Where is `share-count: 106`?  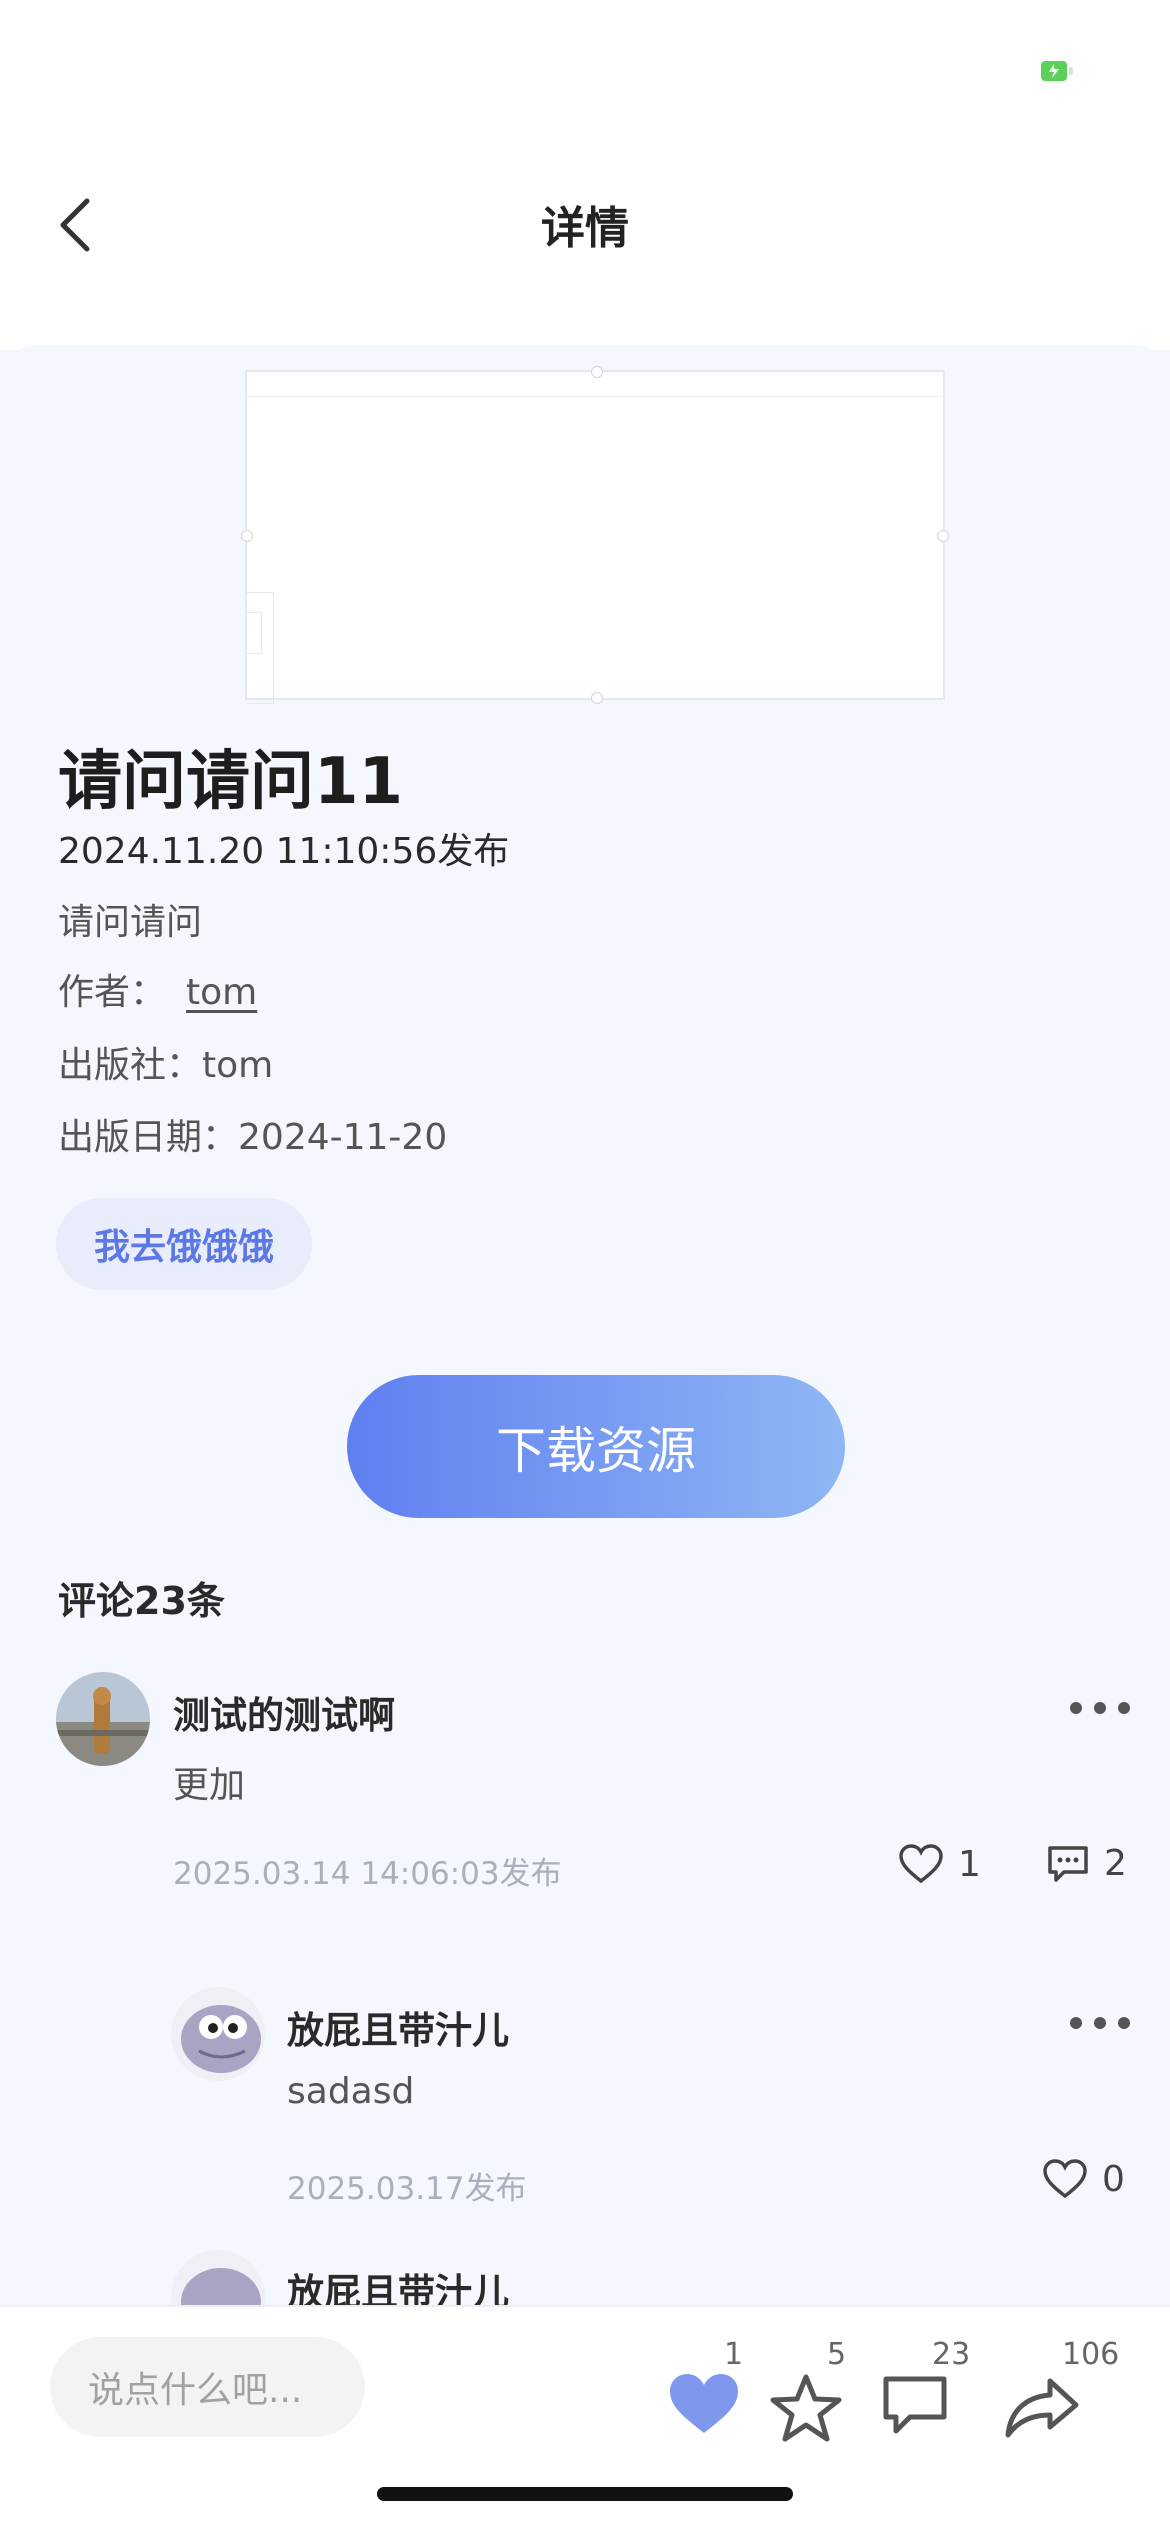 share-count: 106 is located at coordinates (1091, 2354).